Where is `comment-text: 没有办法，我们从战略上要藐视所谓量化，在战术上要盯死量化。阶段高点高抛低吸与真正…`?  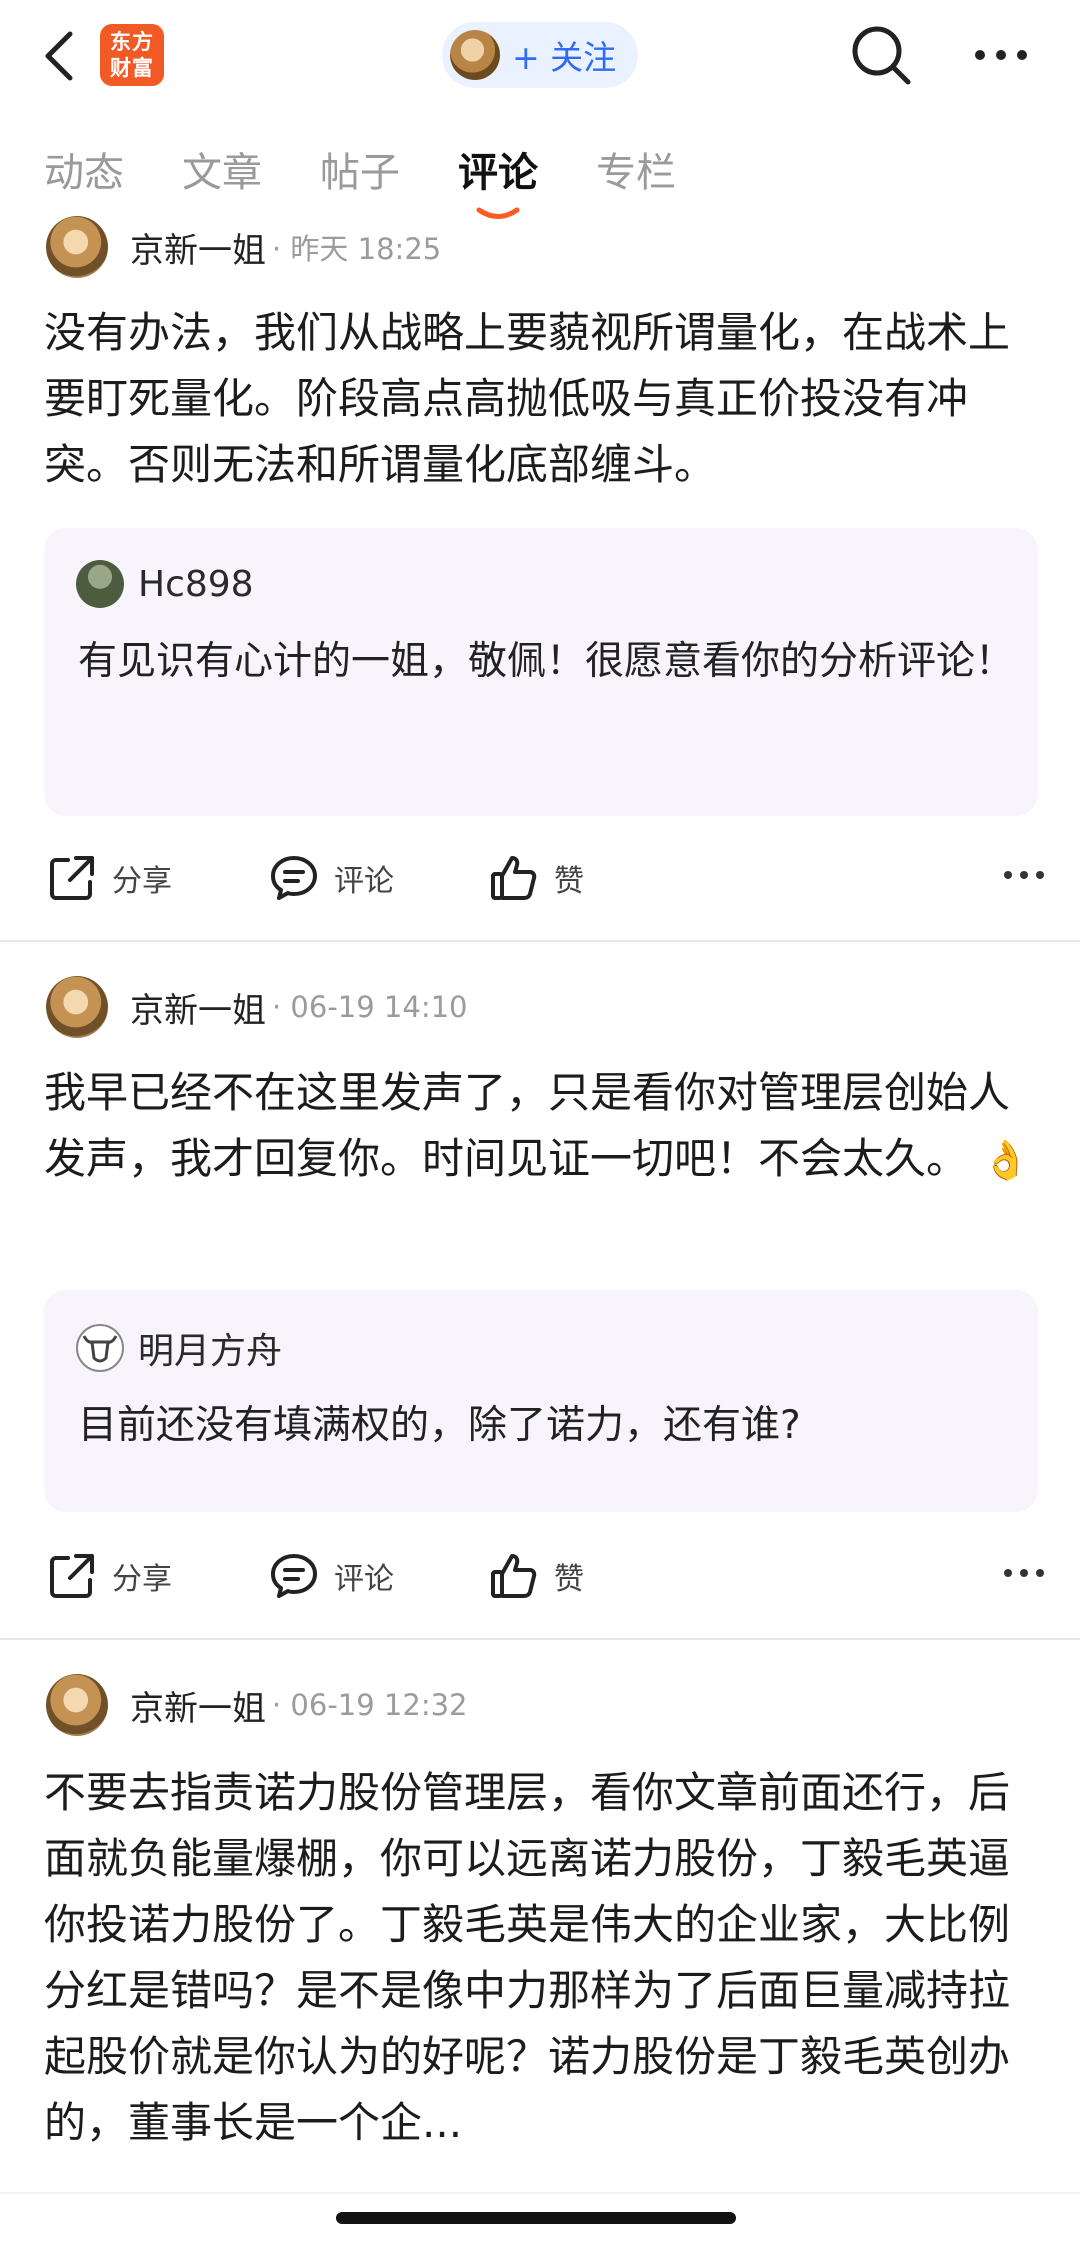 comment-text: 没有办法，我们从战略上要藐视所谓量化，在战术上要盯死量化。阶段高点高抛低吸与真正… is located at coordinates (544, 399).